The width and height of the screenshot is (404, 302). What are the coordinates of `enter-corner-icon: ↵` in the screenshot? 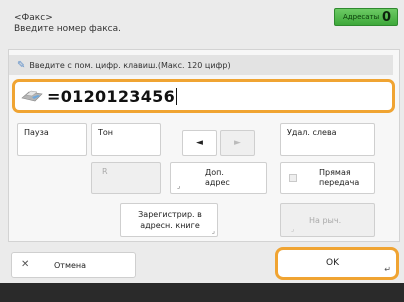 It's located at (387, 269).